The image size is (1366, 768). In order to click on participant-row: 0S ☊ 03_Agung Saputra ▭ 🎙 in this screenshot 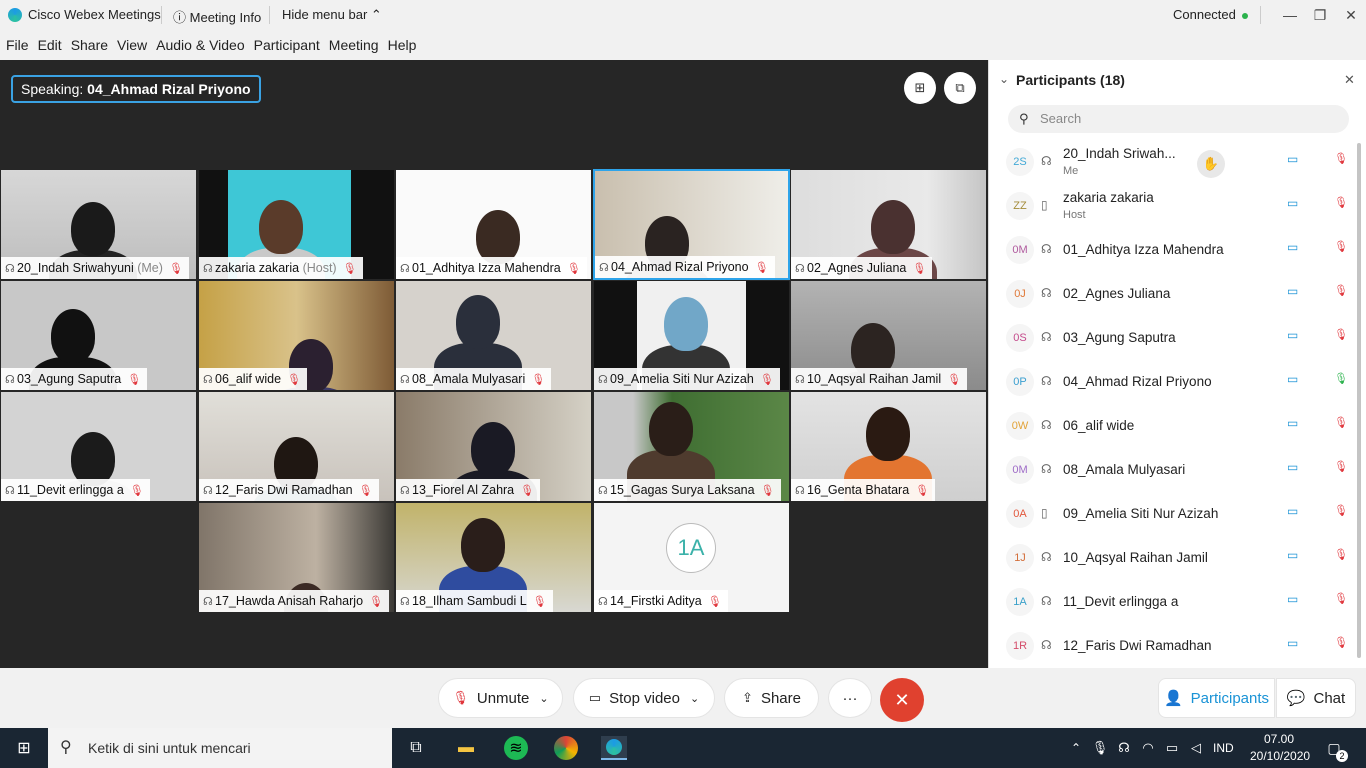, I will do `click(1169, 338)`.